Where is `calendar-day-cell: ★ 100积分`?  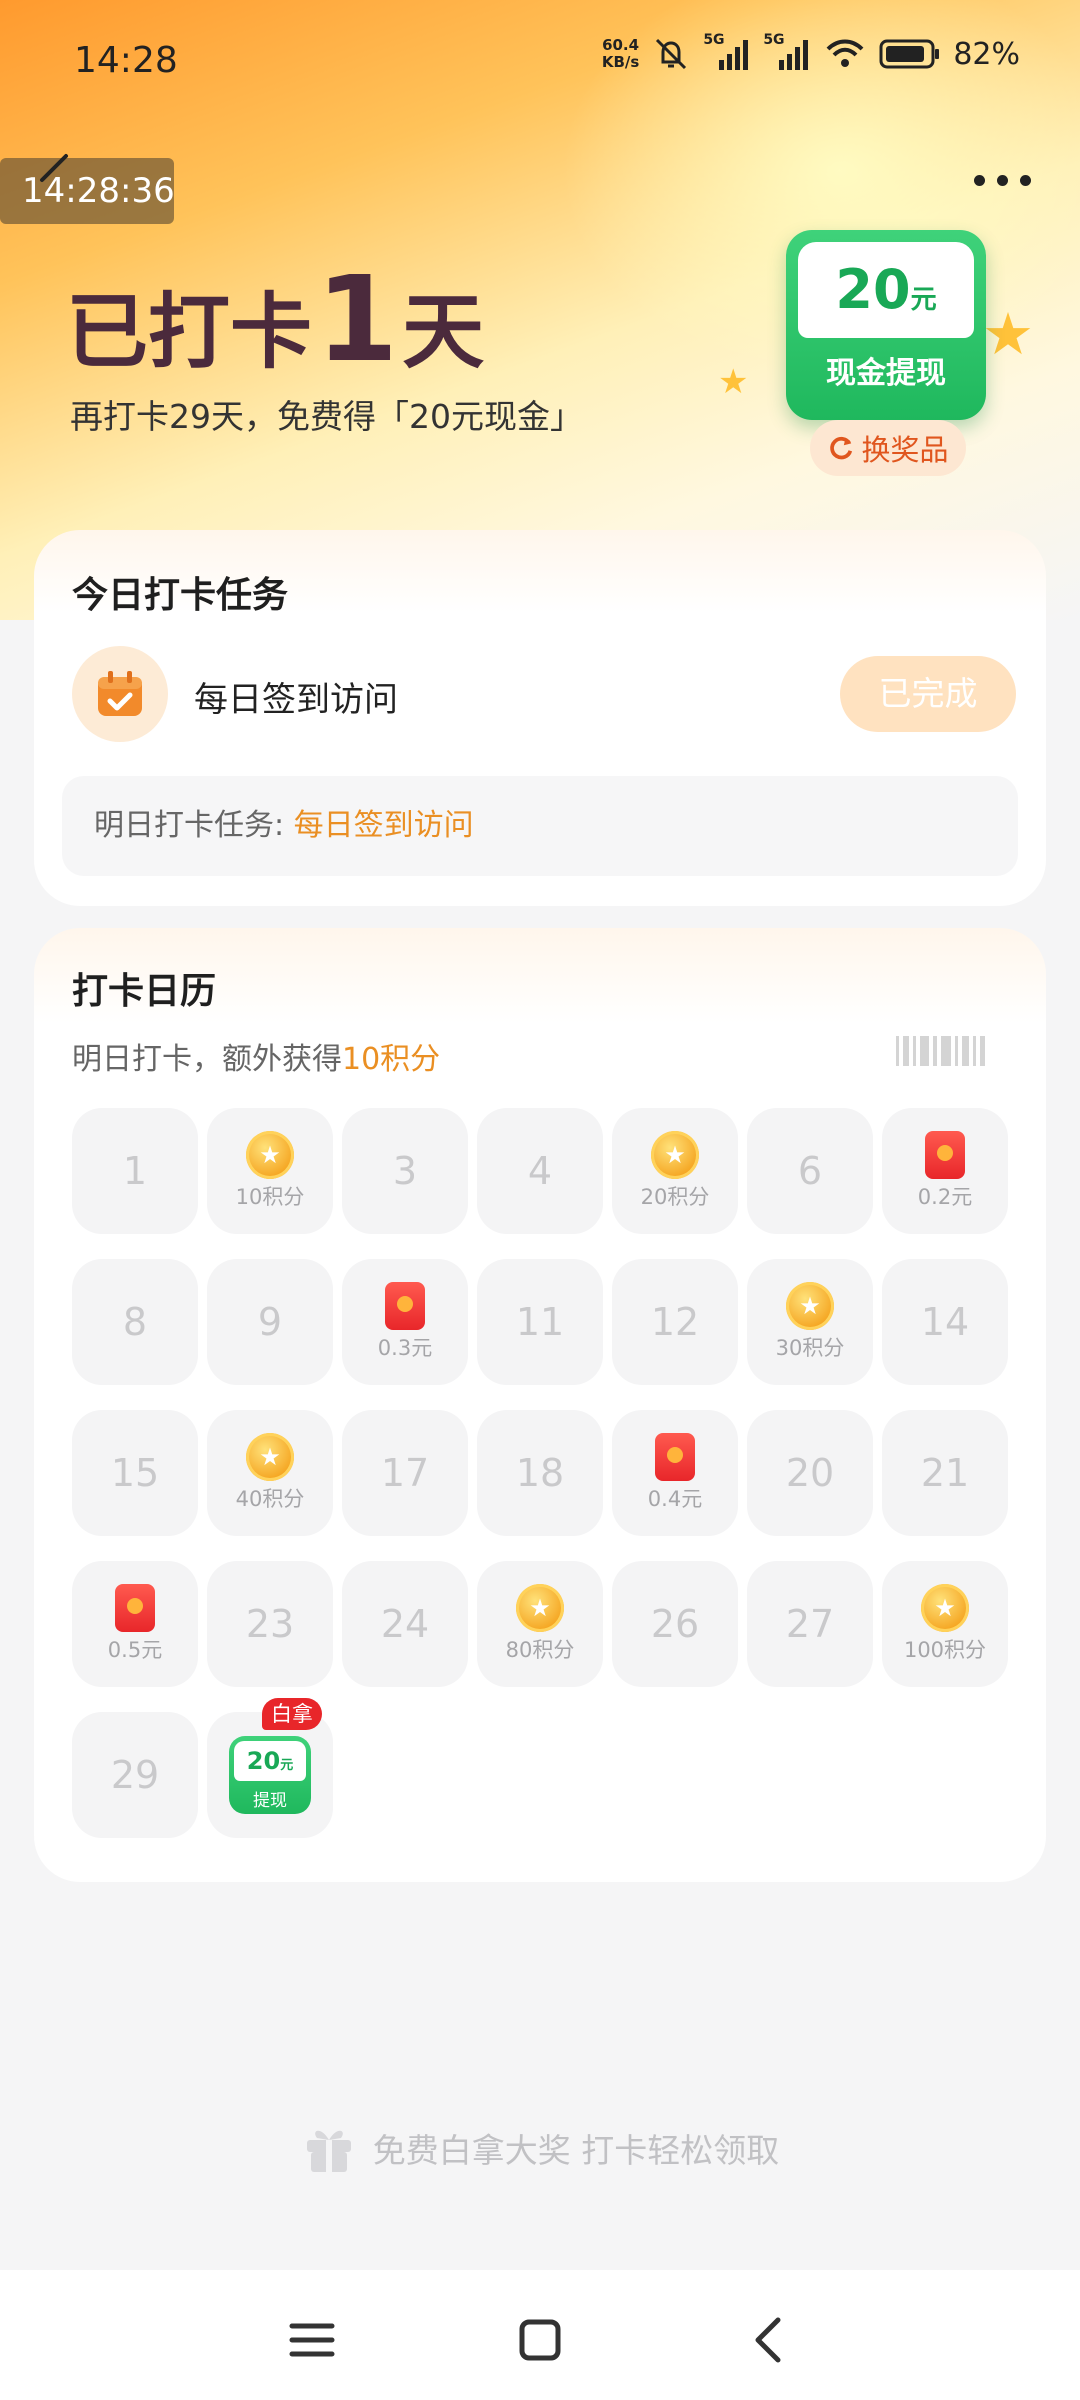 calendar-day-cell: ★ 100积分 is located at coordinates (945, 1624).